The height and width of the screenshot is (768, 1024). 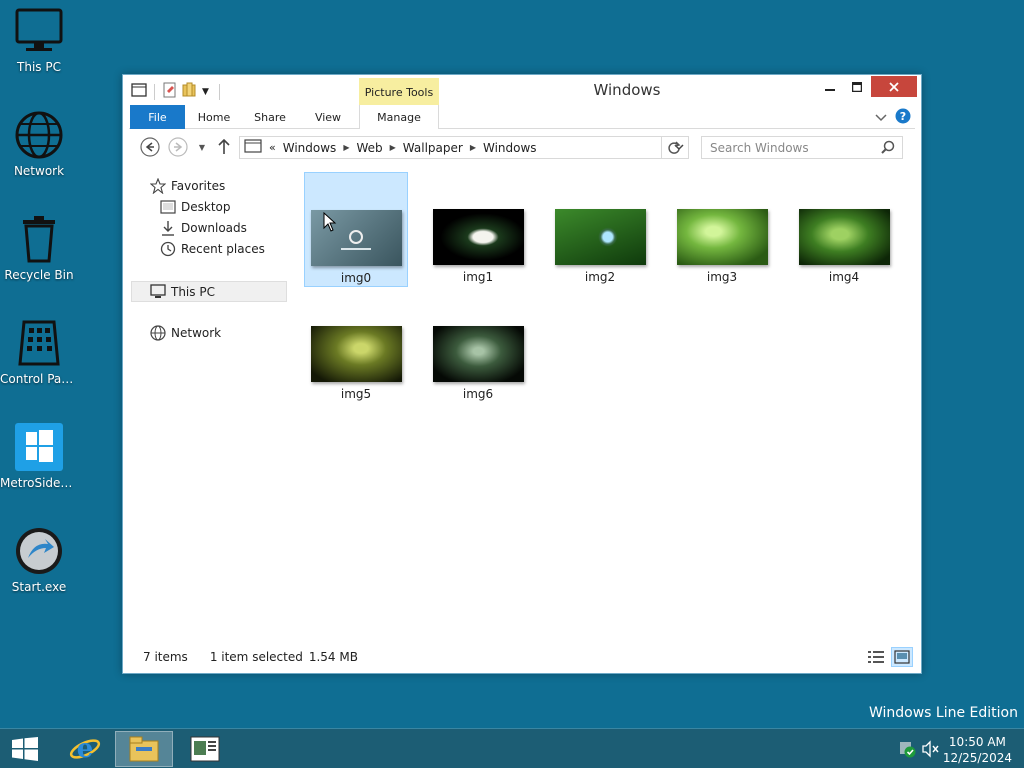 What do you see at coordinates (943, 713) in the screenshot?
I see `edition-watermark: Windows Line Edition` at bounding box center [943, 713].